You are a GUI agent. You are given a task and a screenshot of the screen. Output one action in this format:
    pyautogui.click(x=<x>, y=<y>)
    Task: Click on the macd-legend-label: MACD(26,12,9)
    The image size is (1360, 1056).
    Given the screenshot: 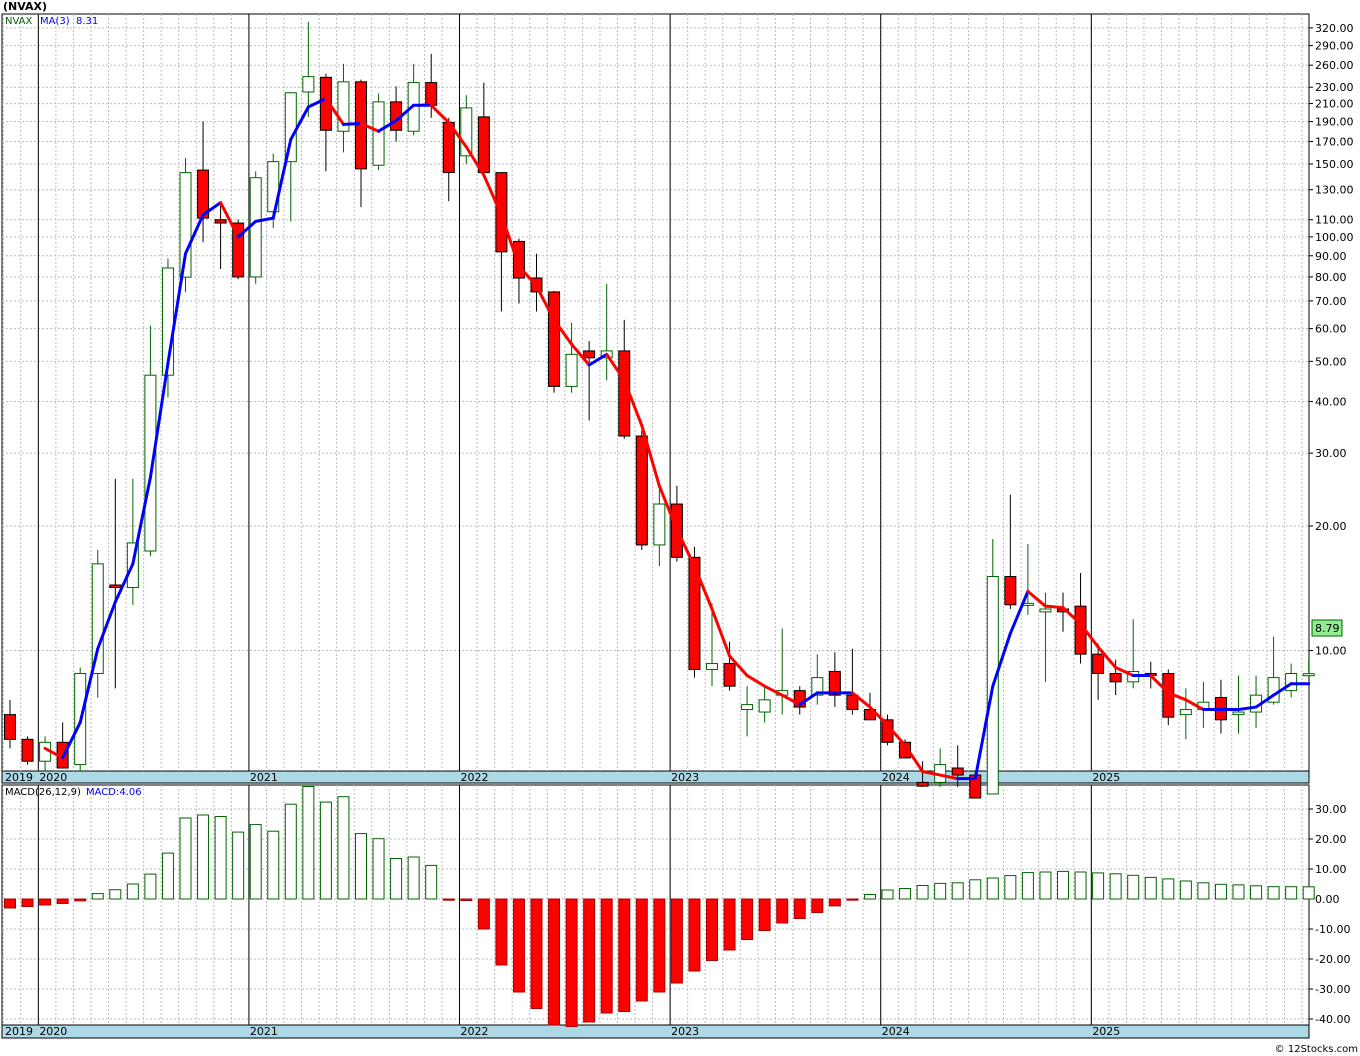 What is the action you would take?
    pyautogui.click(x=43, y=792)
    